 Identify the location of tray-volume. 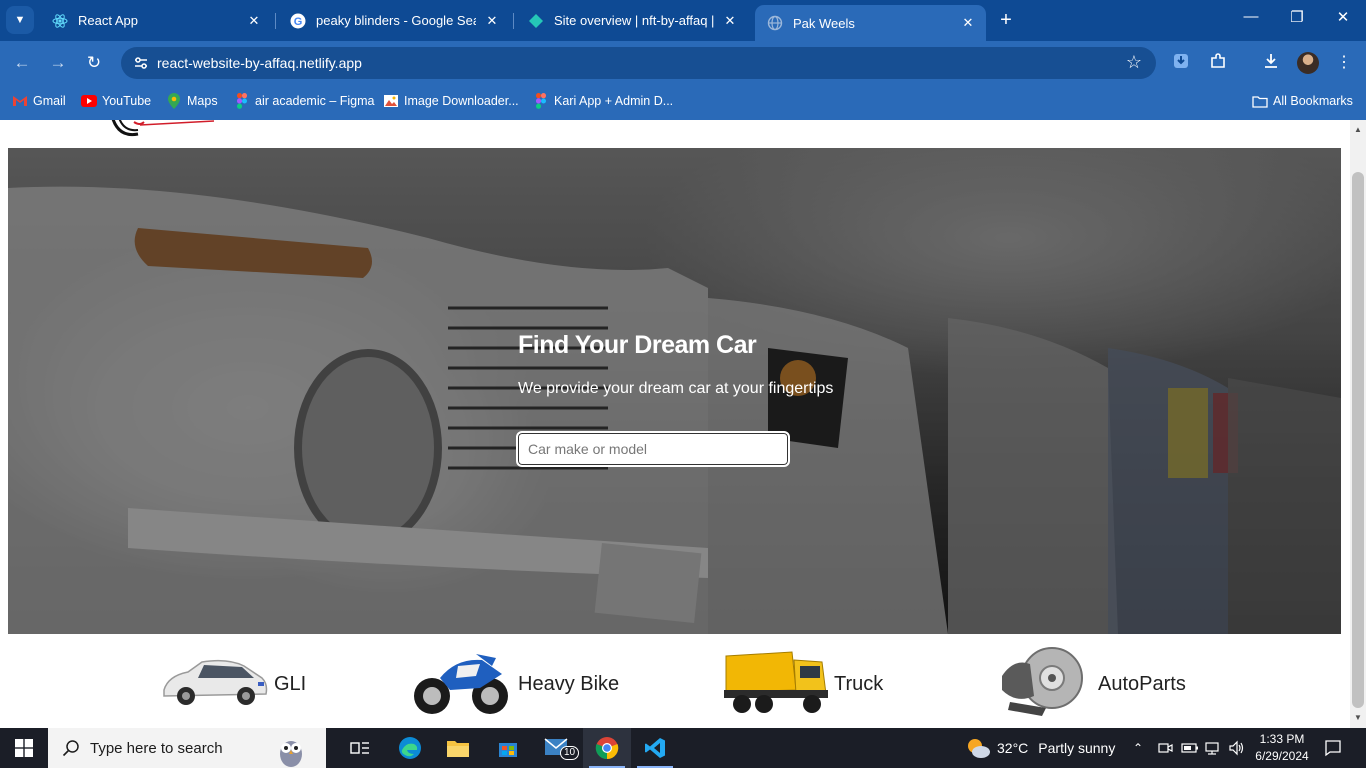
(1237, 748).